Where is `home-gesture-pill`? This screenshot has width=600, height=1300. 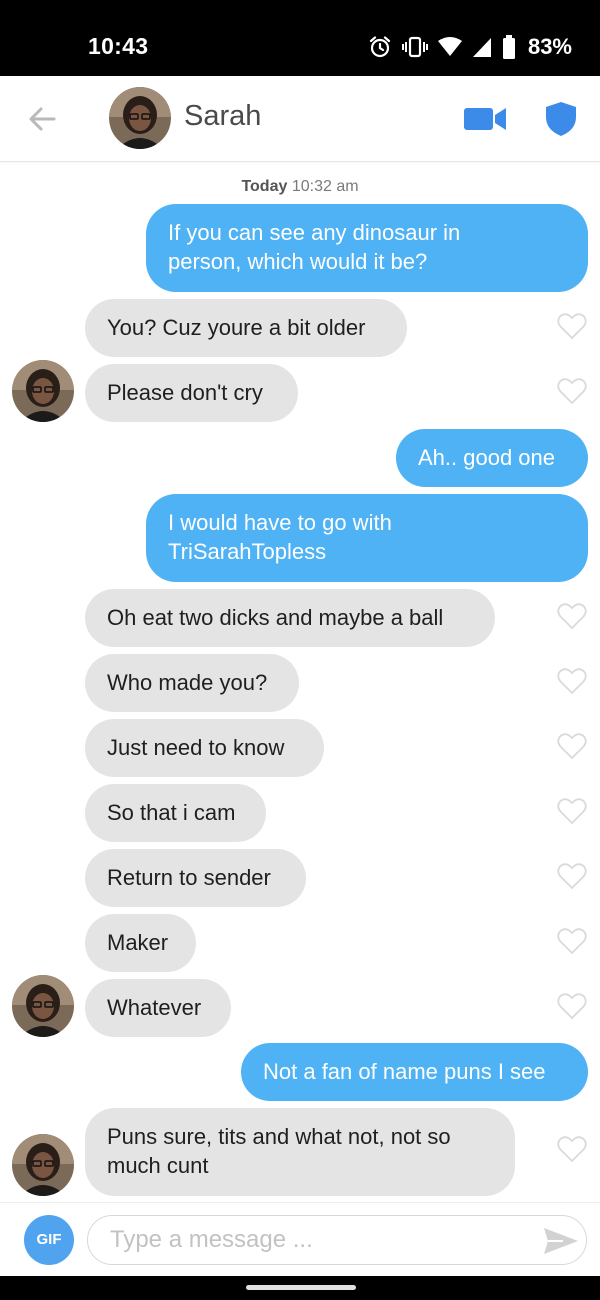
home-gesture-pill is located at coordinates (301, 1287).